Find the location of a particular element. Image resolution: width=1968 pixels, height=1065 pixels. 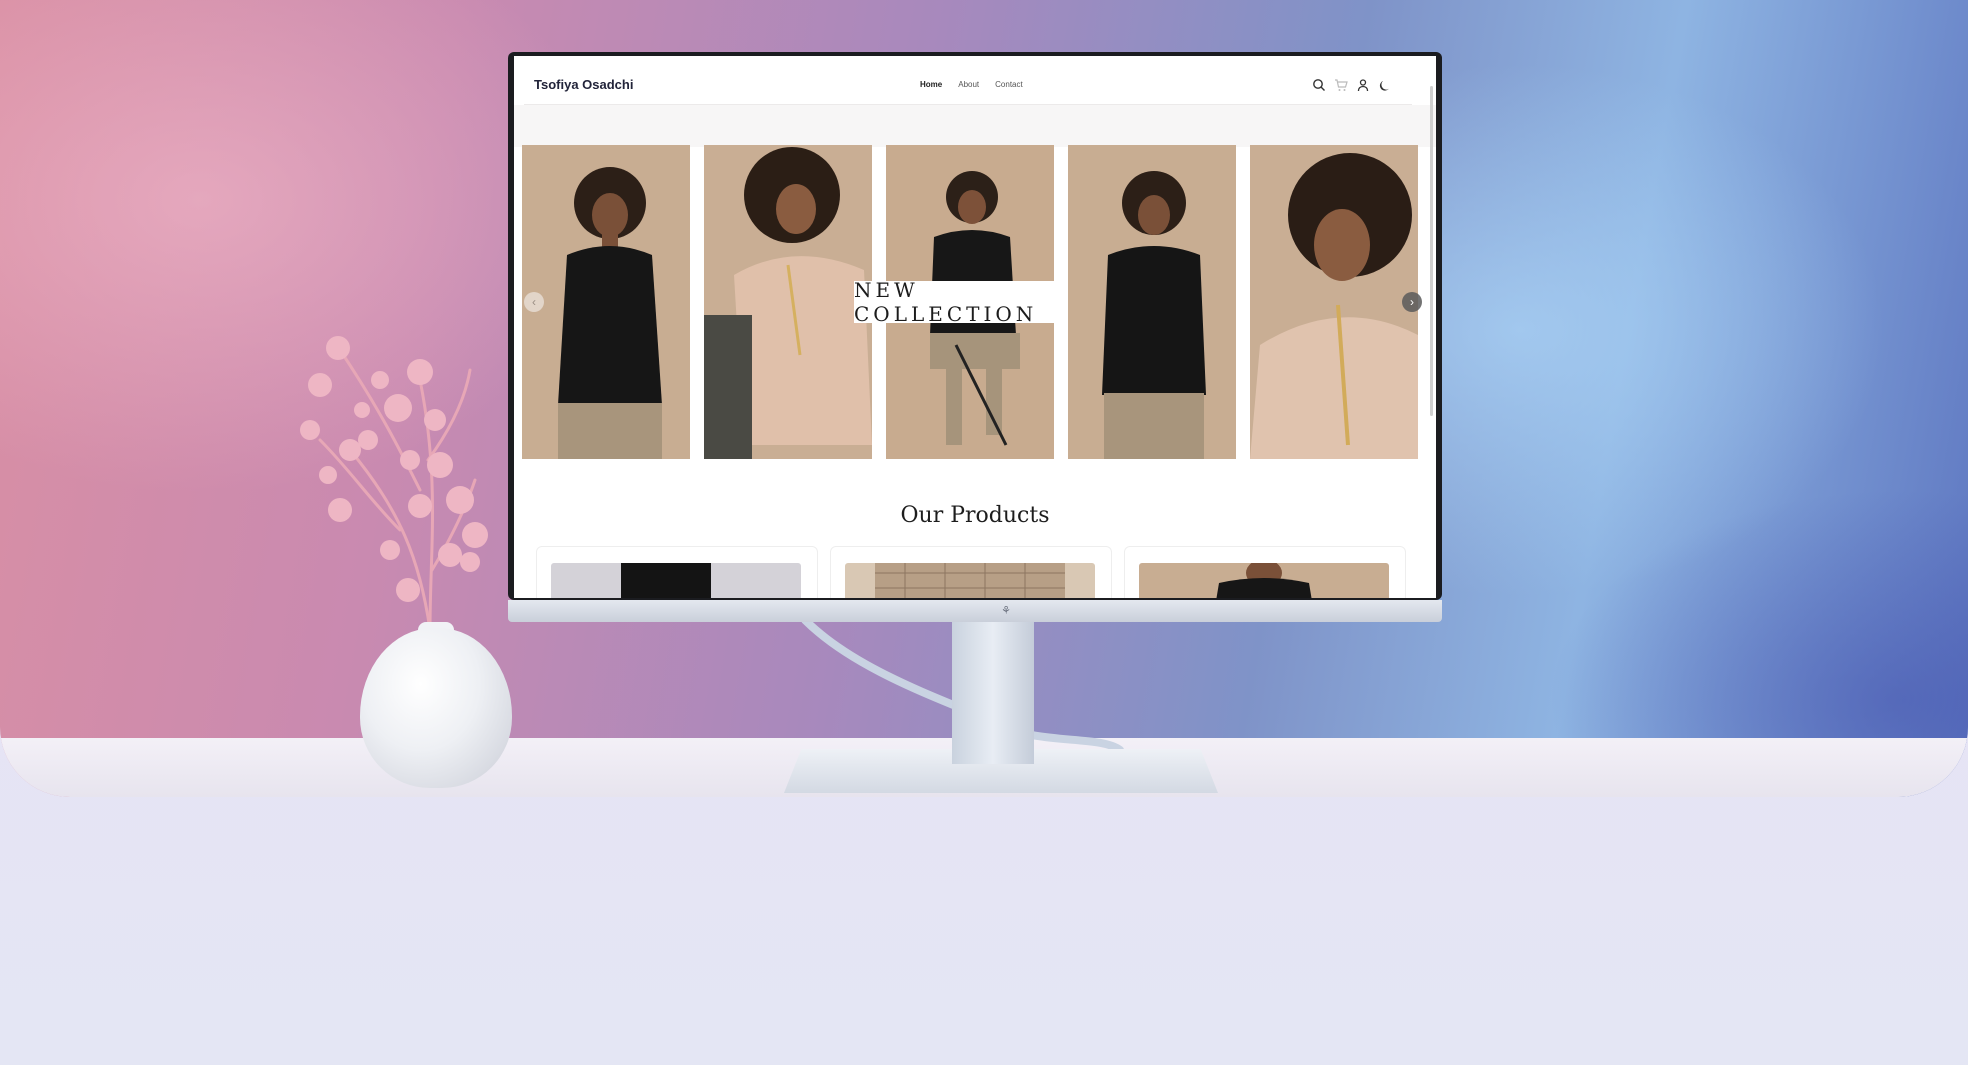

monitor-chin is located at coordinates (975, 611).